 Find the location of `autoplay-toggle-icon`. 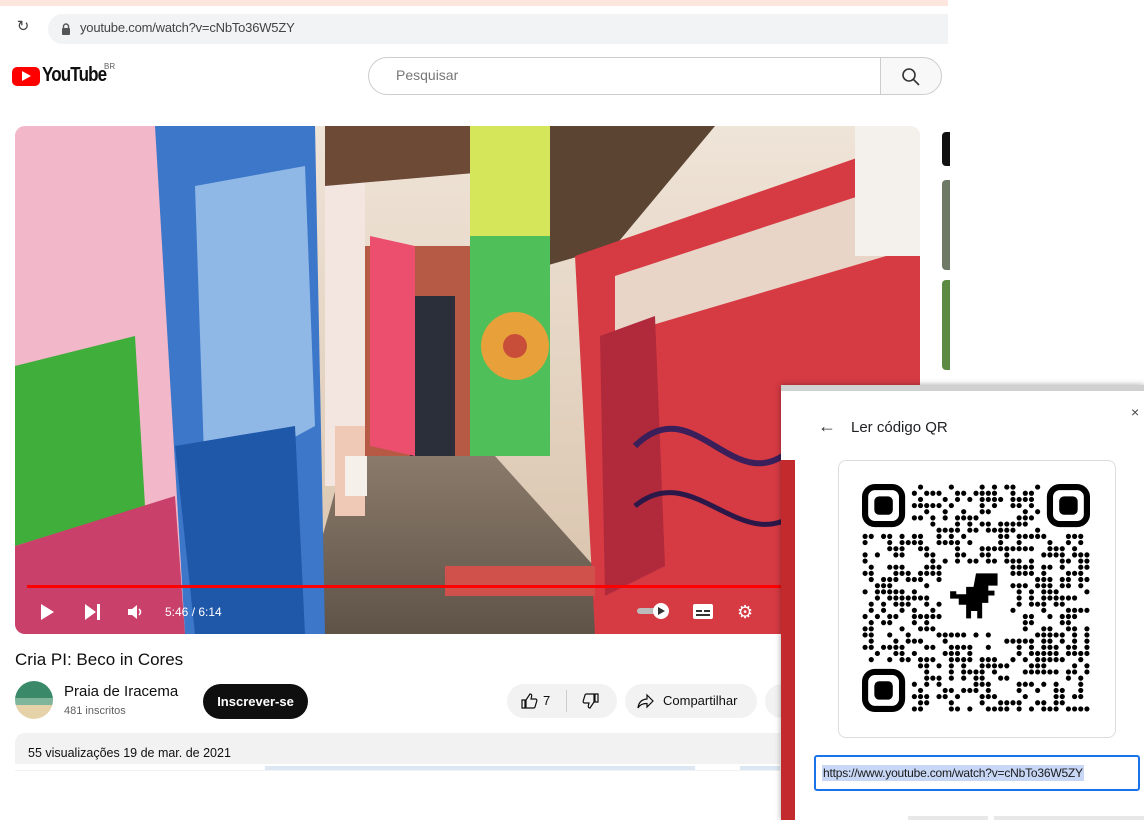

autoplay-toggle-icon is located at coordinates (654, 611).